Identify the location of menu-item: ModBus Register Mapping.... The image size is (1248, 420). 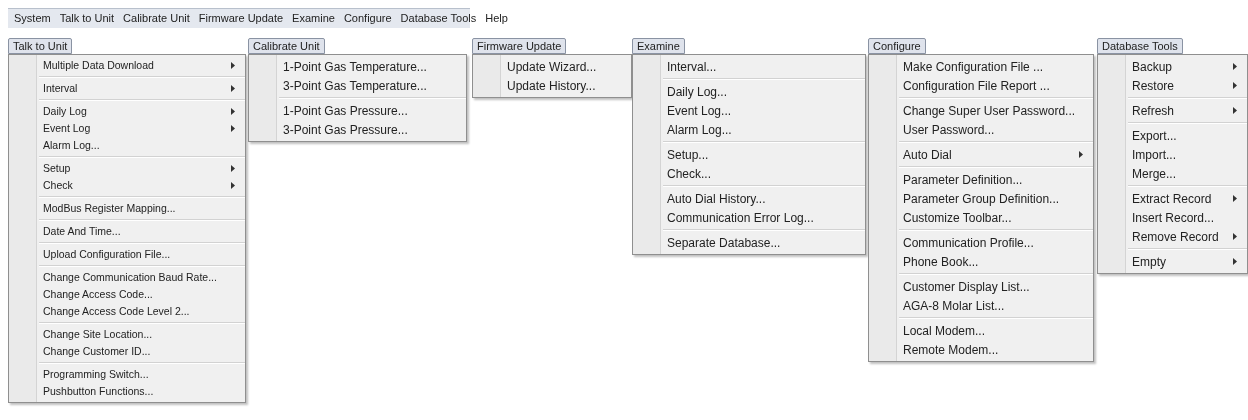
(127, 208).